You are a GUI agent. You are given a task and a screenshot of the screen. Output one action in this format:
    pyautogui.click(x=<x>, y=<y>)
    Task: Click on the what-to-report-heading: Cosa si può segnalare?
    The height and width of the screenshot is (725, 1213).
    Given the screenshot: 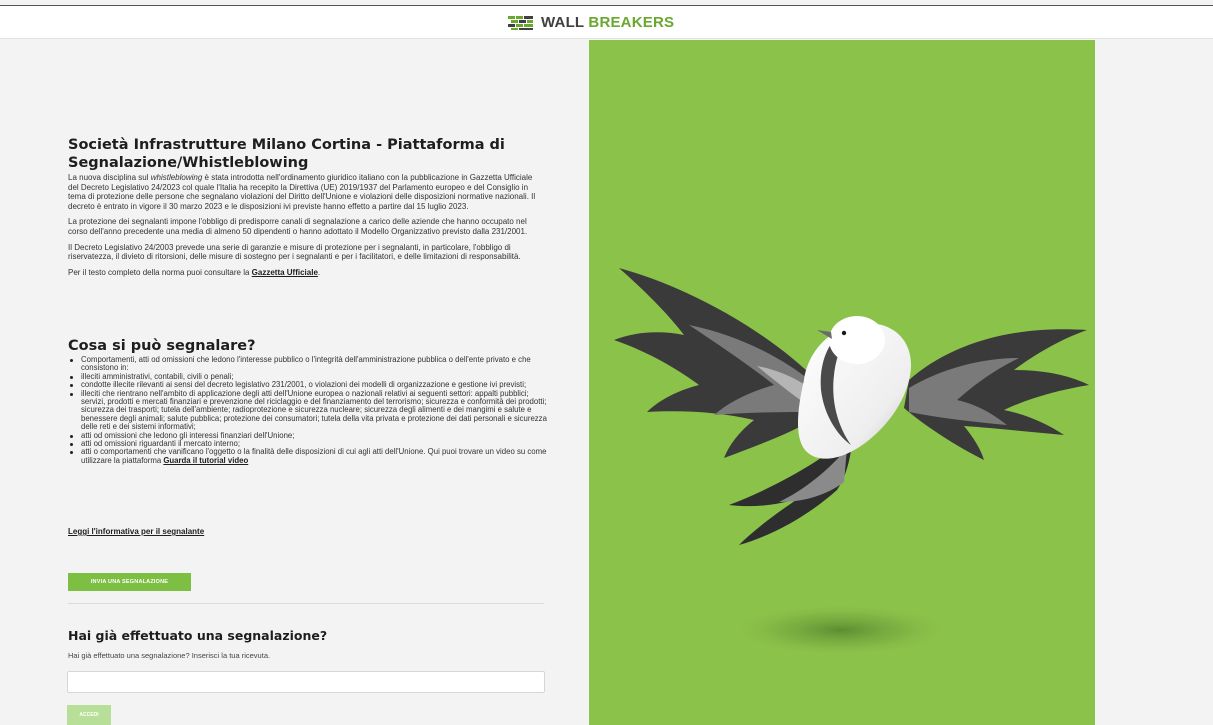 What is the action you would take?
    pyautogui.click(x=162, y=346)
    